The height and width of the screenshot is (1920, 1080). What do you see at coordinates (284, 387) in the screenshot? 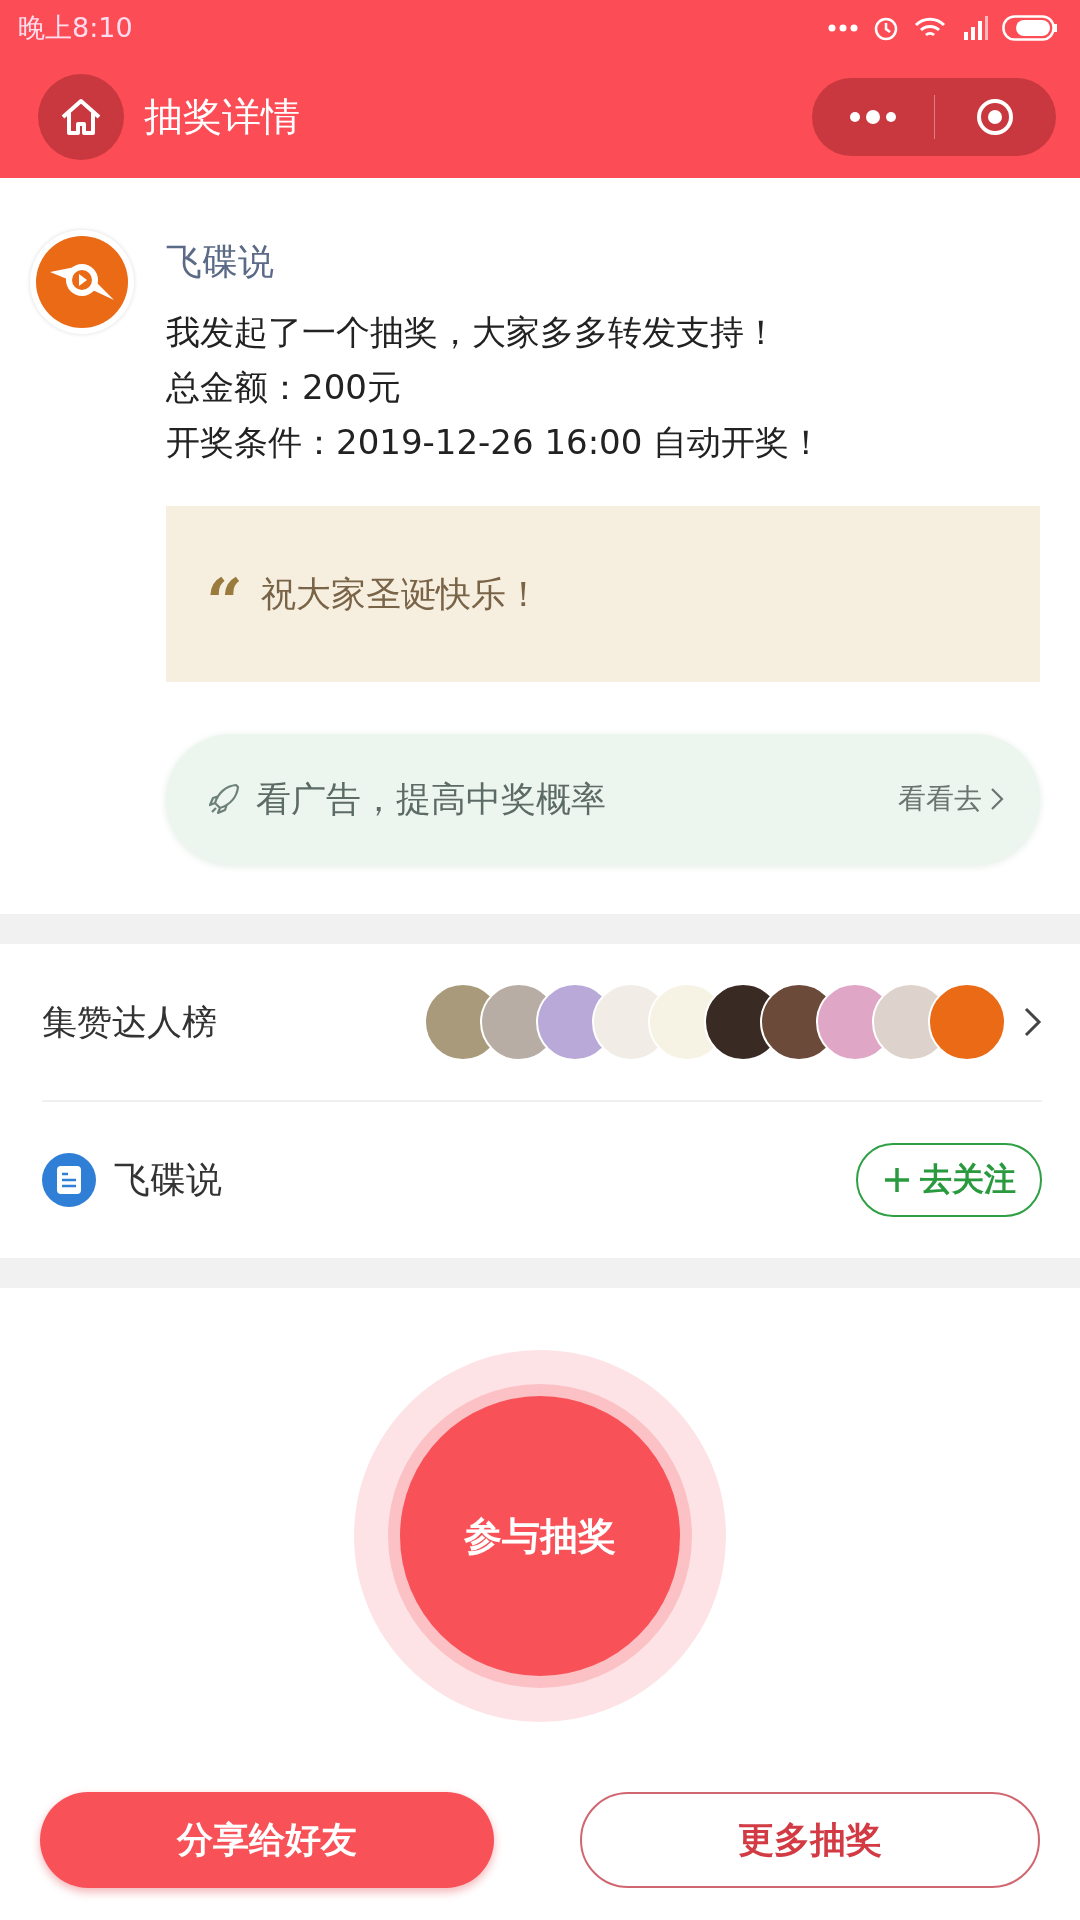
I see `post-text: 总金额：200元` at bounding box center [284, 387].